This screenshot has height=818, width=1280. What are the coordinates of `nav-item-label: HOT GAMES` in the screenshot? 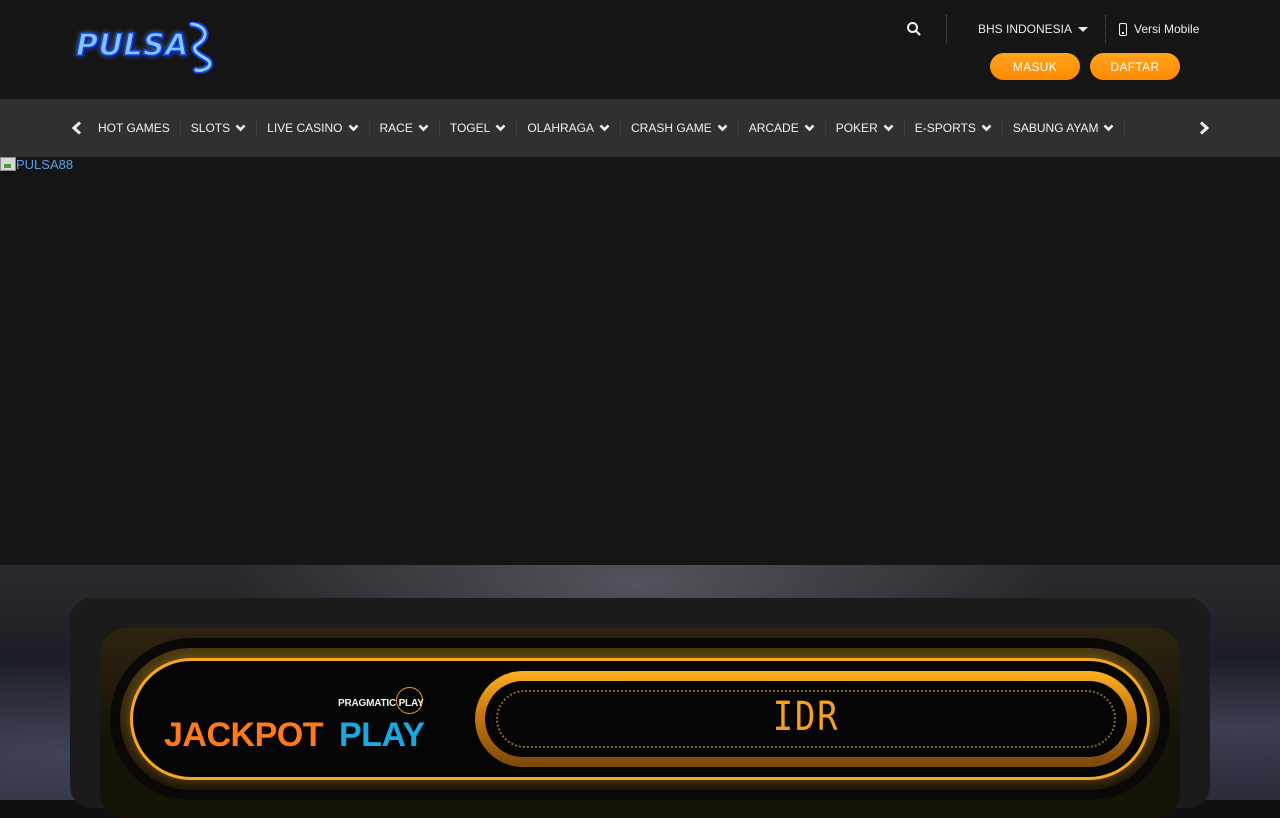 It's located at (134, 128).